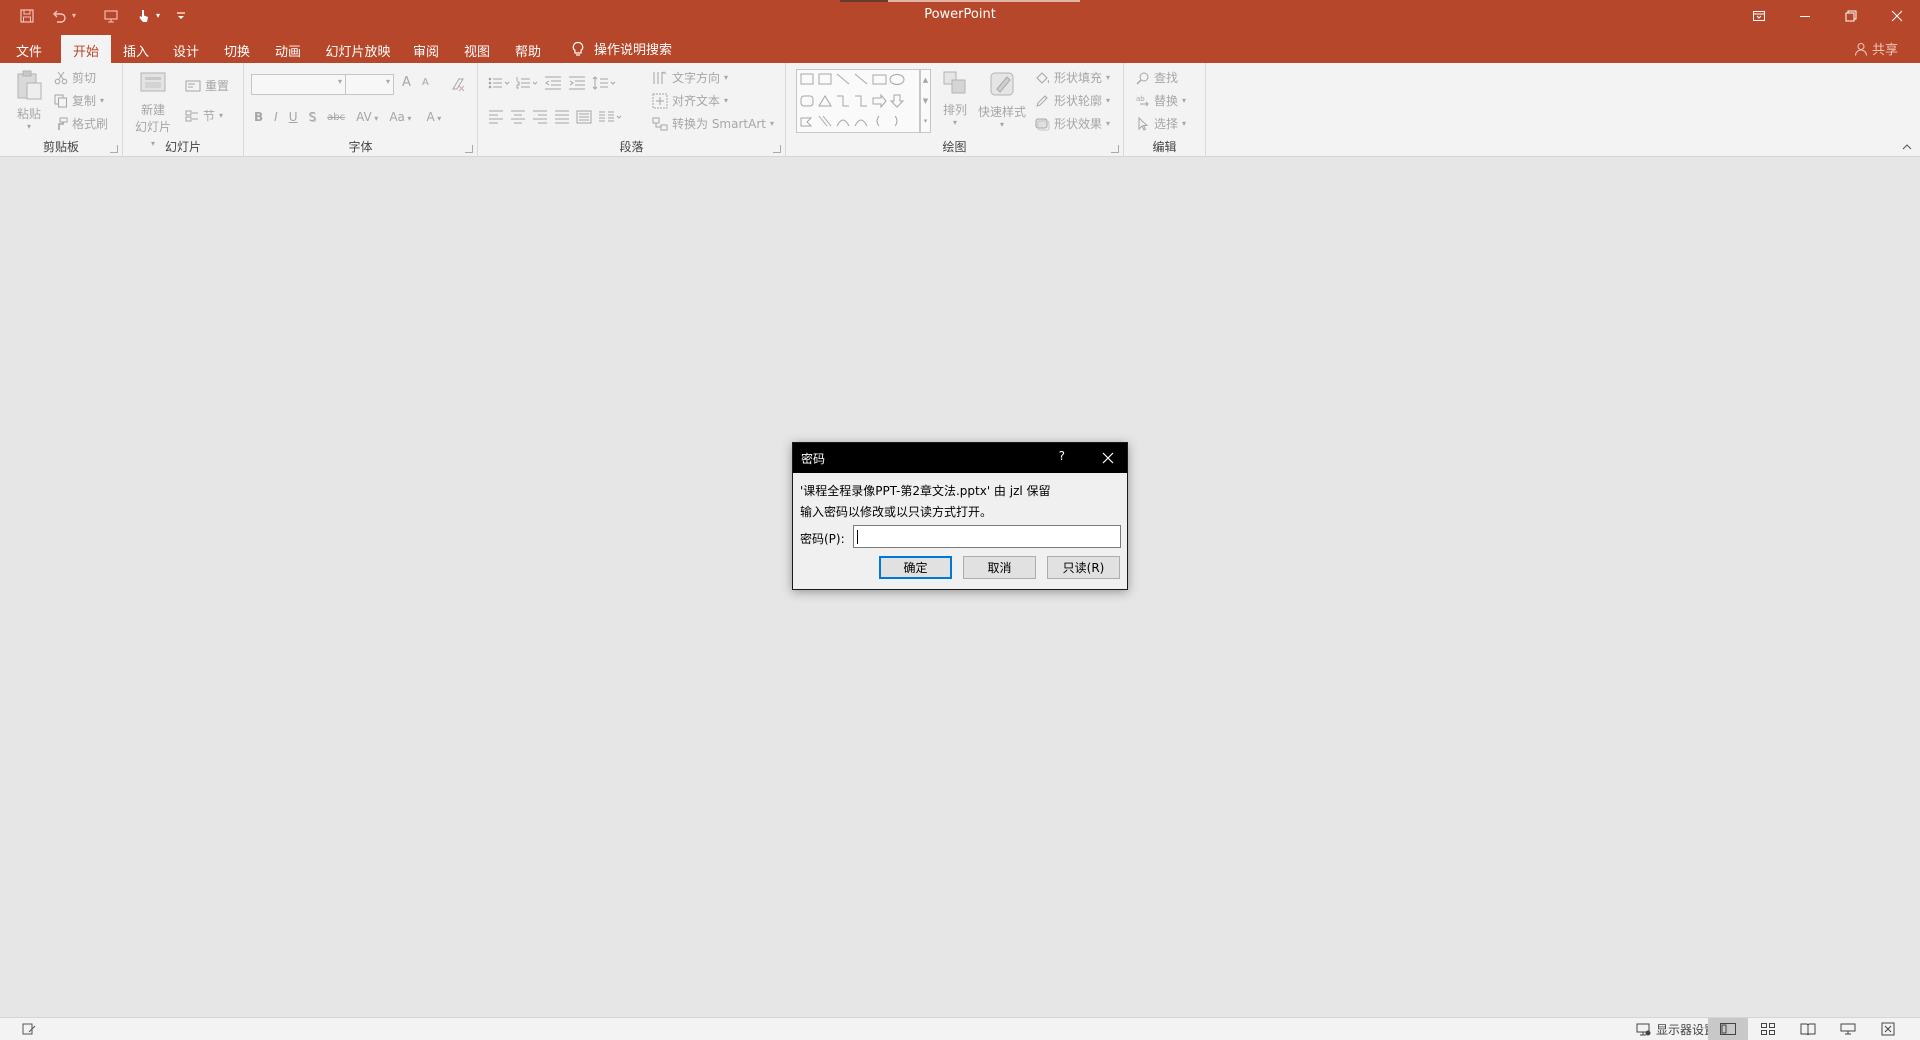 The image size is (1920, 1040). I want to click on reading-view-icon, so click(1808, 1029).